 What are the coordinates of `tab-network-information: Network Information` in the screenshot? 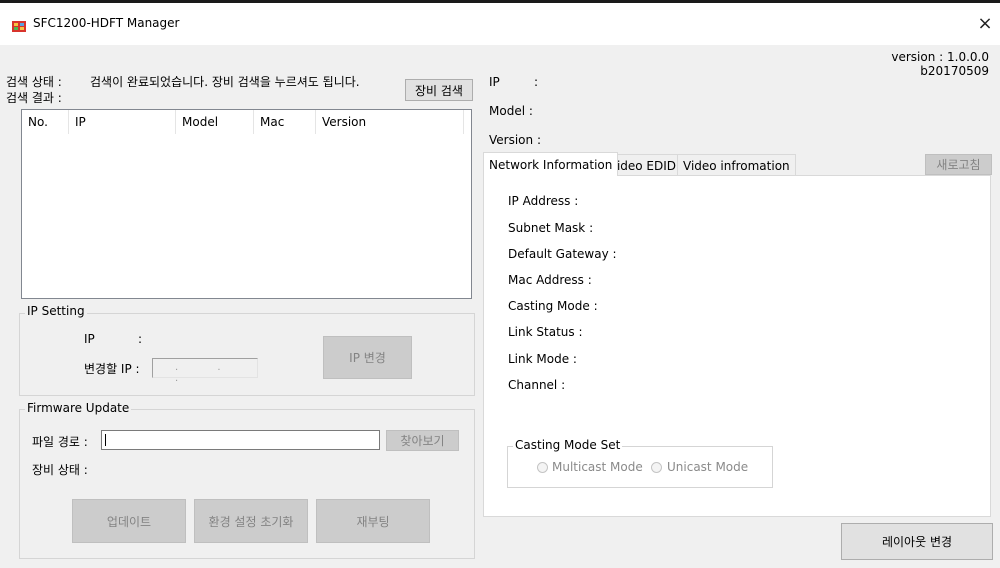 It's located at (551, 164).